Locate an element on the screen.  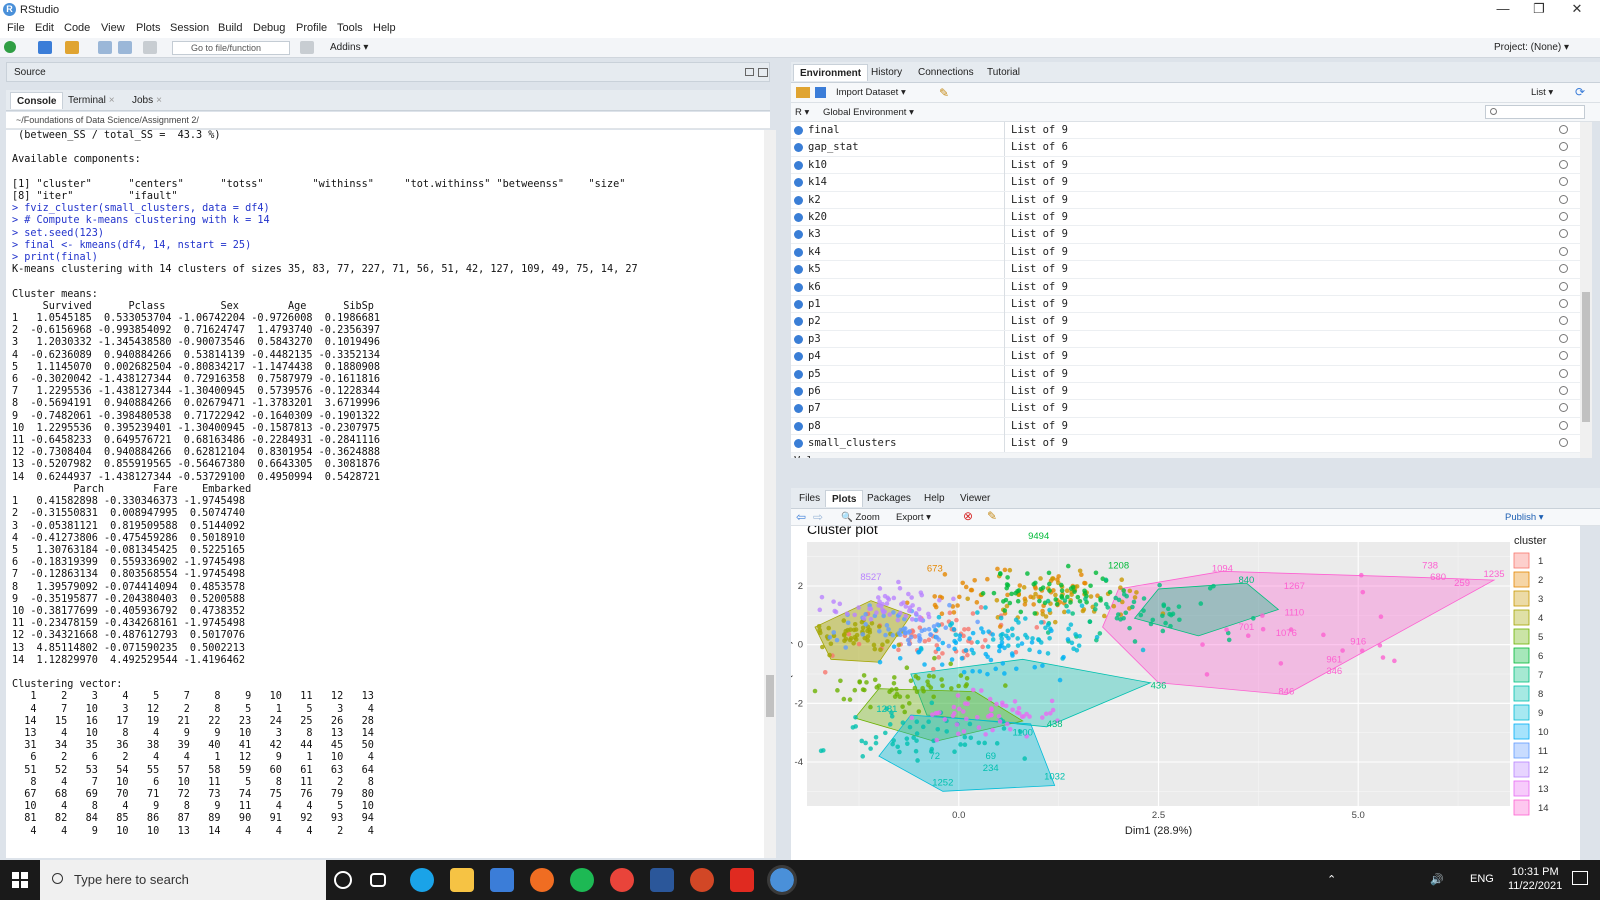
env-row: p5 List of 9 is located at coordinates (1185, 374).